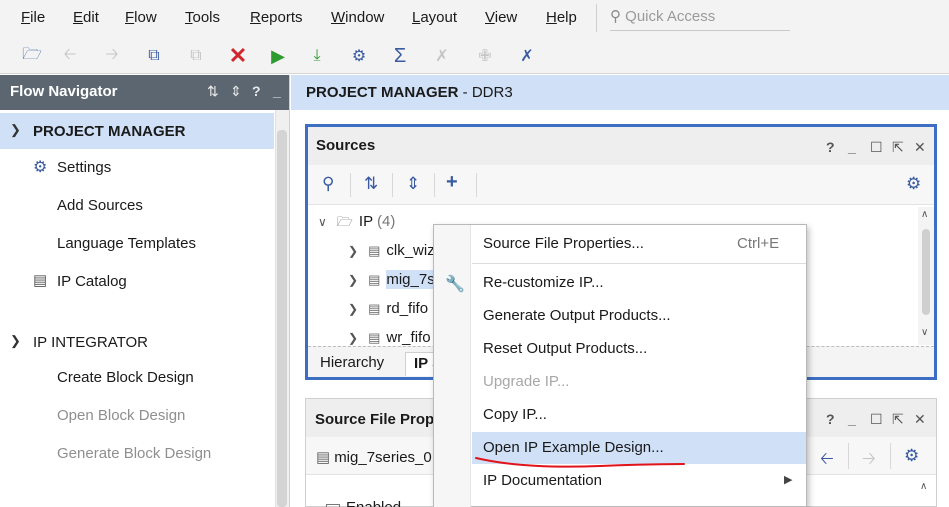  I want to click on chevron-down-icon: ∨, so click(322, 222).